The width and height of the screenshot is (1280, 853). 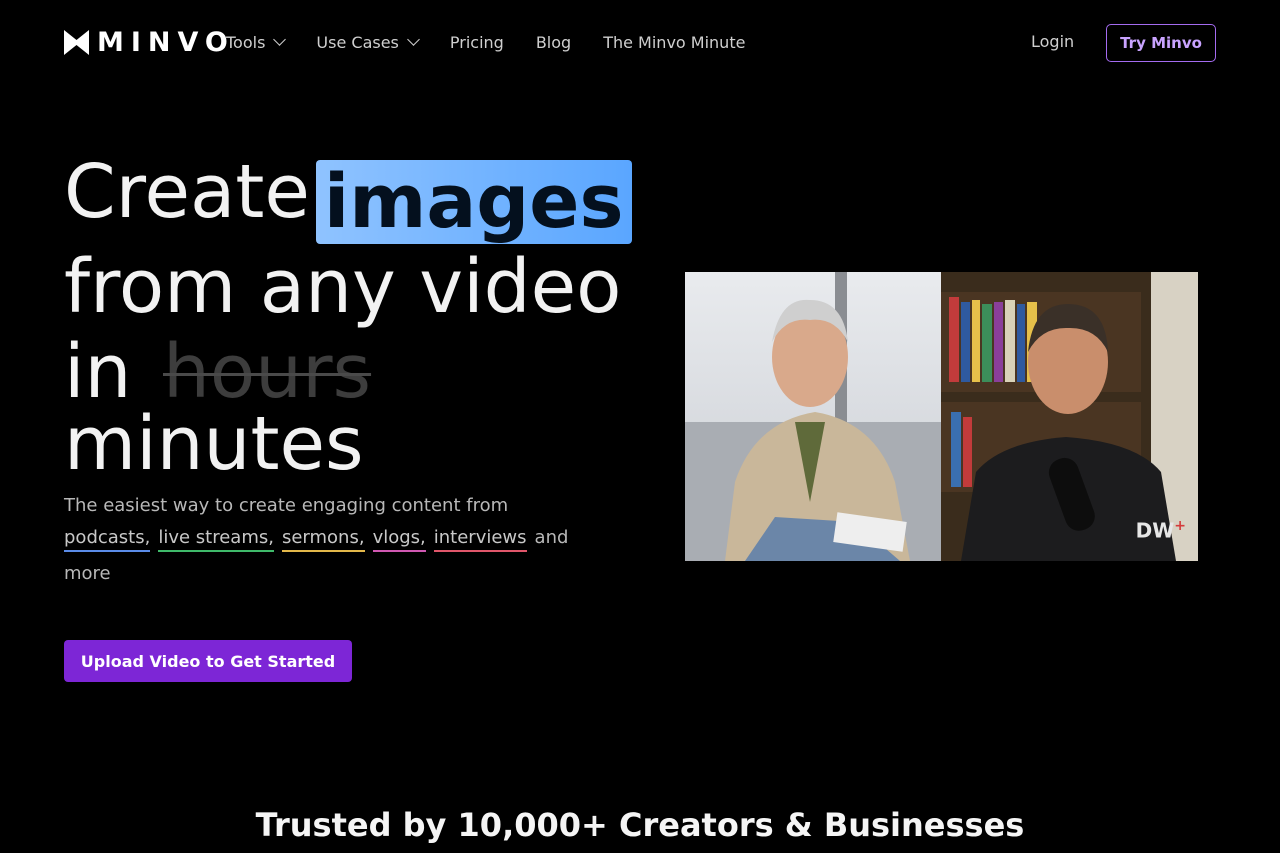 What do you see at coordinates (1052, 41) in the screenshot?
I see `login-link: Login` at bounding box center [1052, 41].